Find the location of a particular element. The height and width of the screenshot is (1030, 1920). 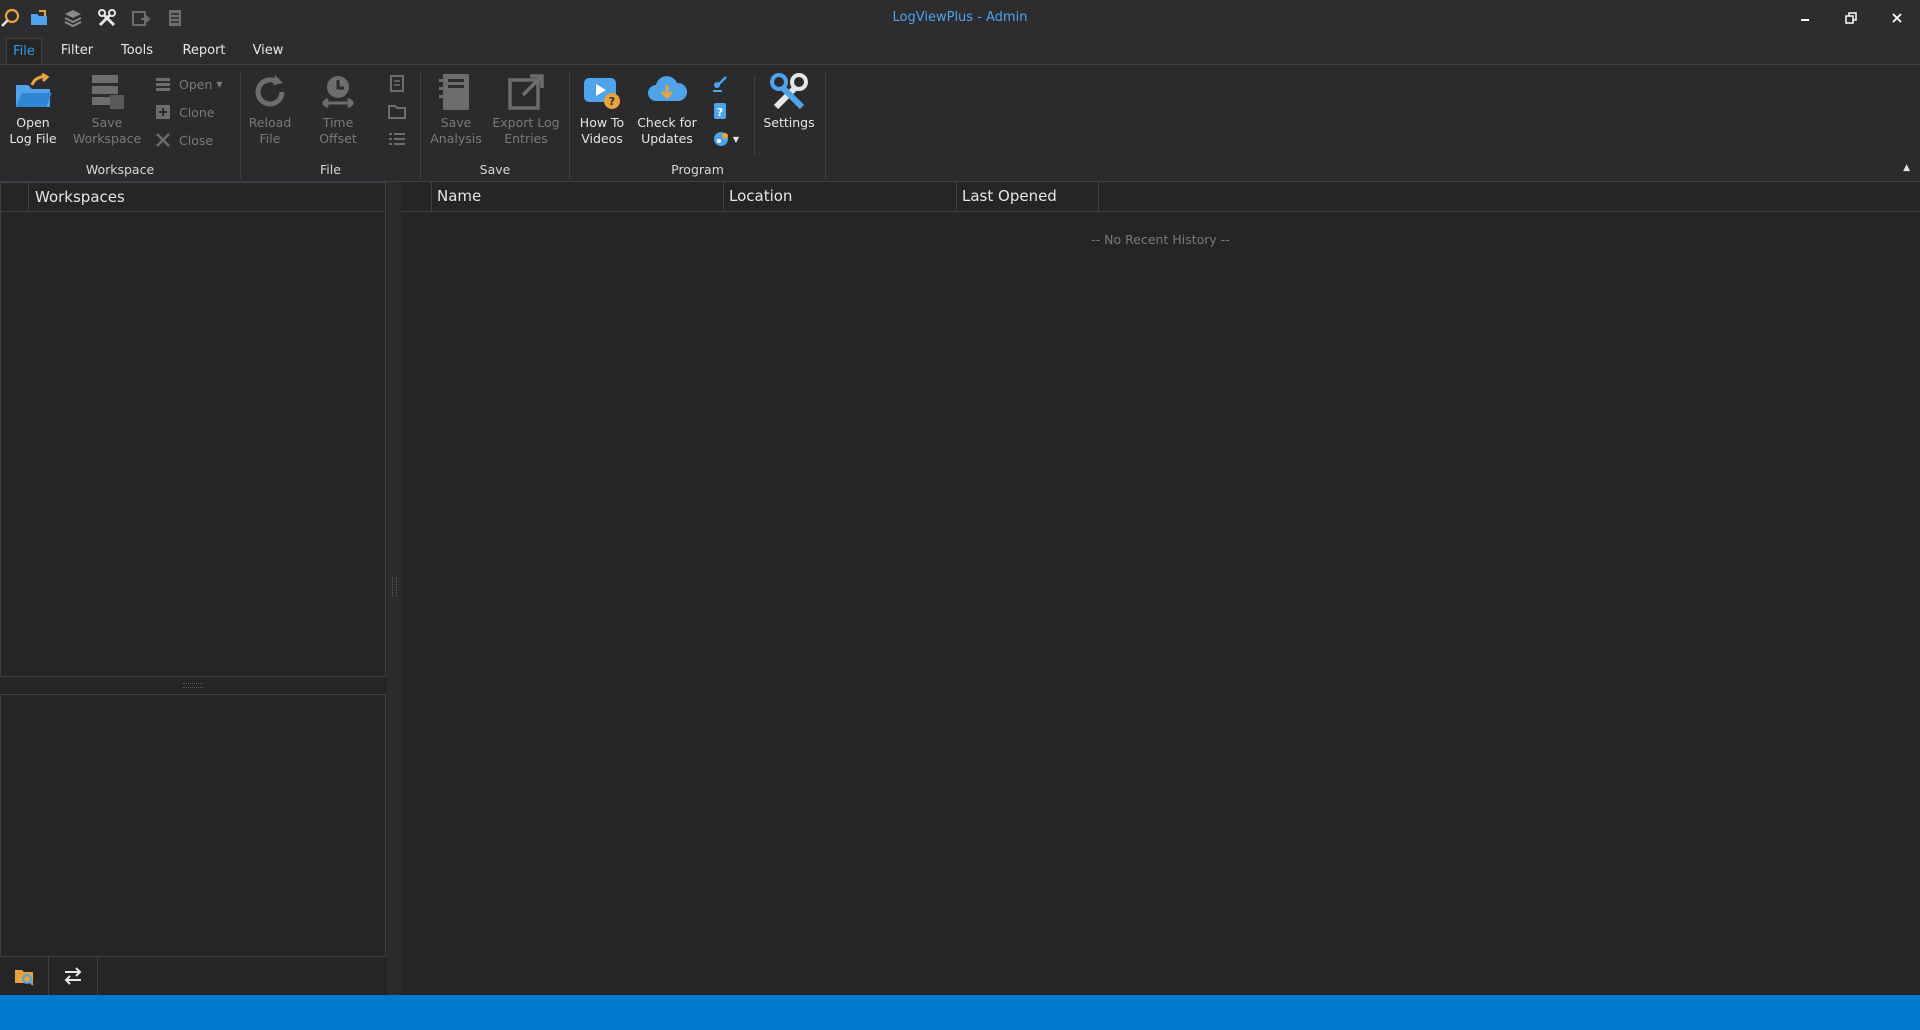

layers-icon is located at coordinates (73, 18).